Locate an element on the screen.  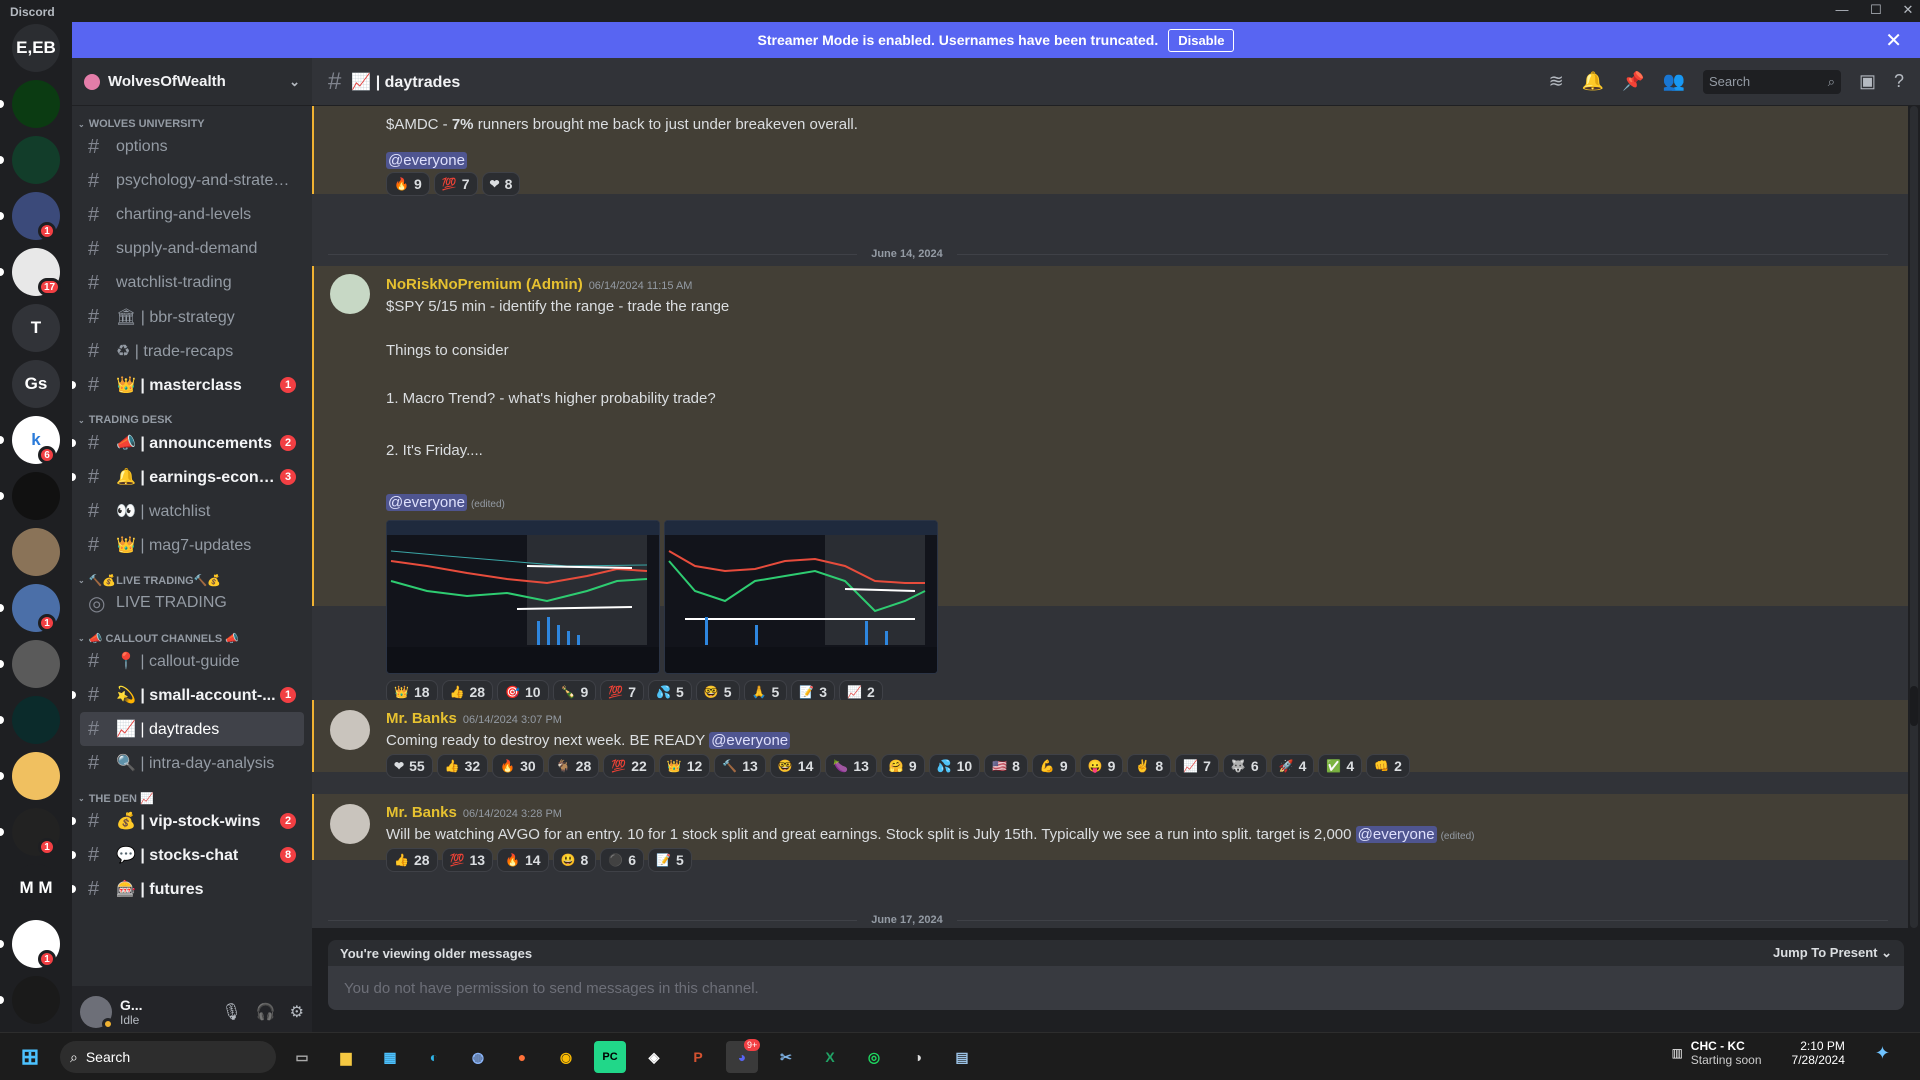
reaction-button: 💦 10 is located at coordinates (954, 766).